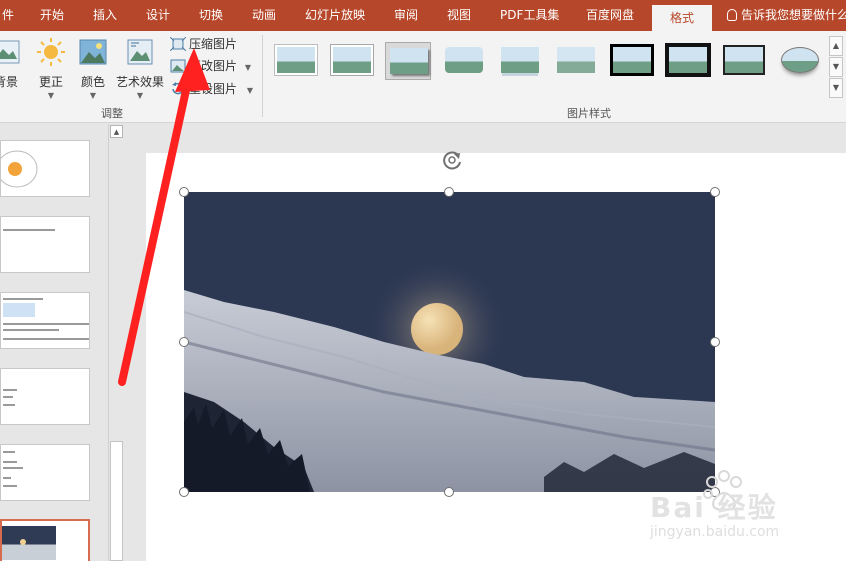 This screenshot has width=846, height=561. What do you see at coordinates (264, 15) in the screenshot?
I see `tab-animations: 动画` at bounding box center [264, 15].